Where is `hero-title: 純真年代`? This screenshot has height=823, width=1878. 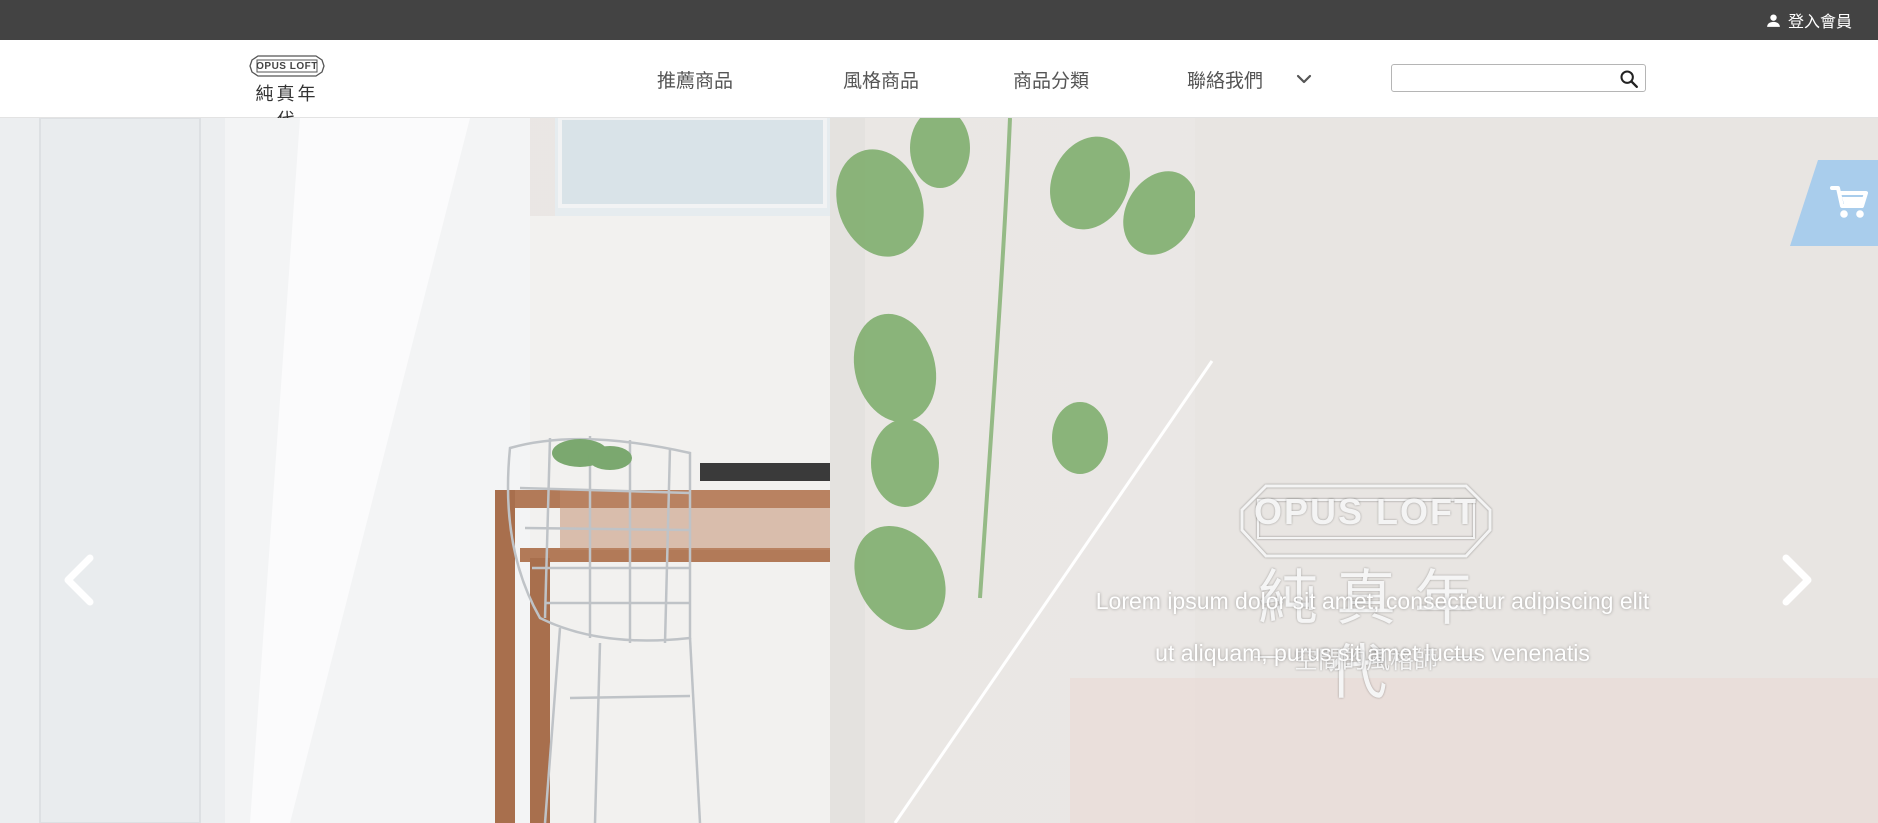 hero-title: 純真年代 is located at coordinates (1375, 636).